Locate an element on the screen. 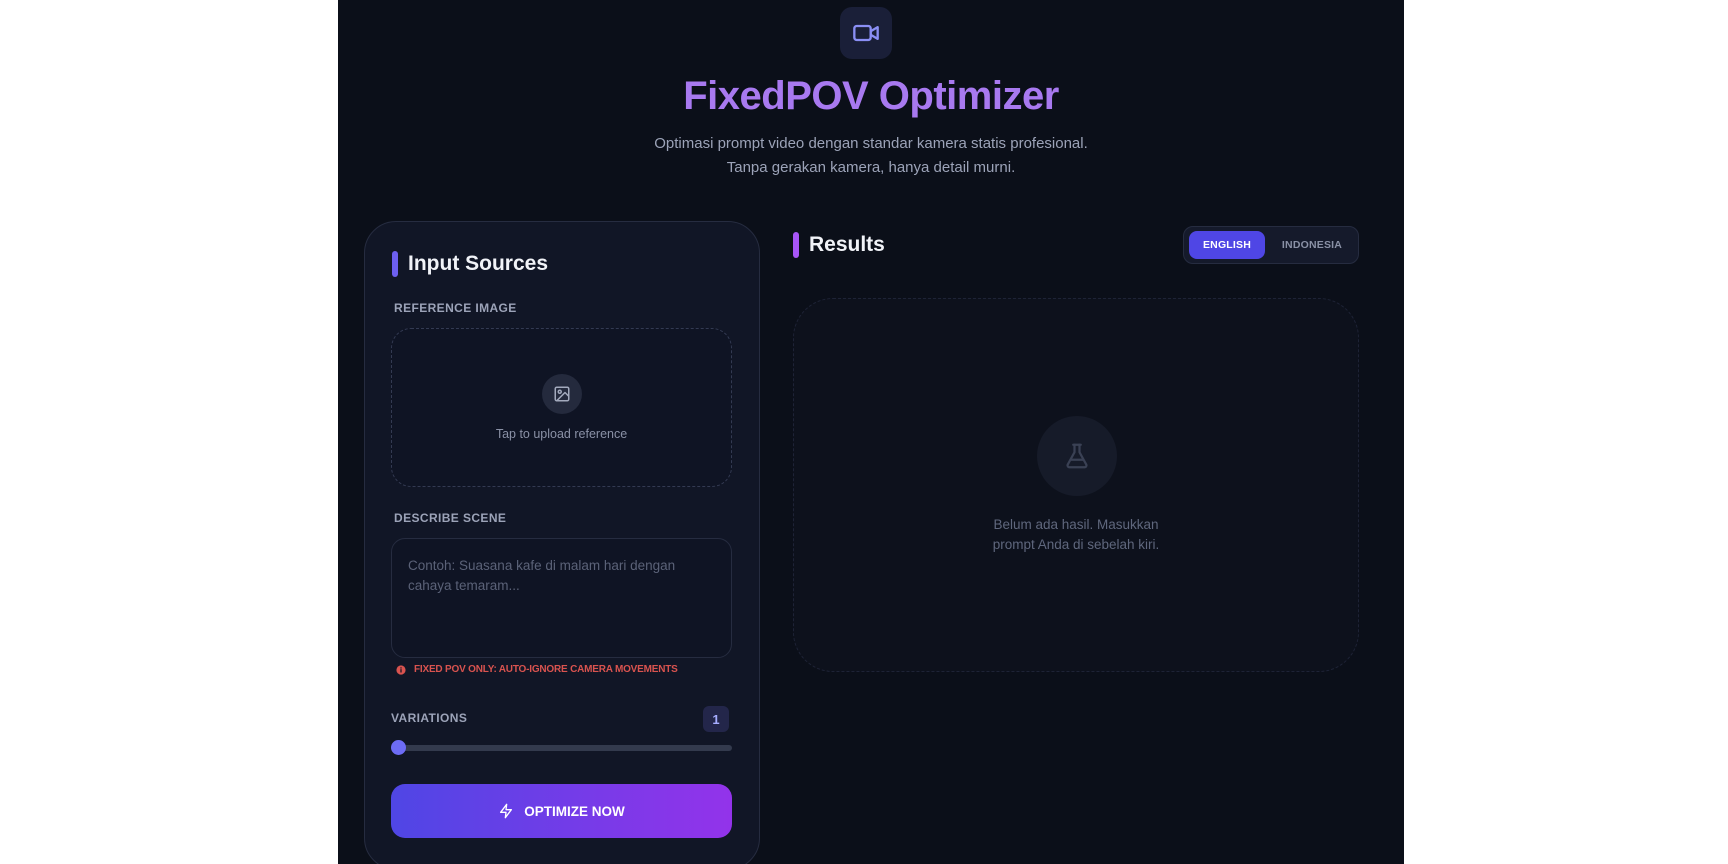 Image resolution: width=1728 pixels, height=864 pixels. image-icon is located at coordinates (562, 394).